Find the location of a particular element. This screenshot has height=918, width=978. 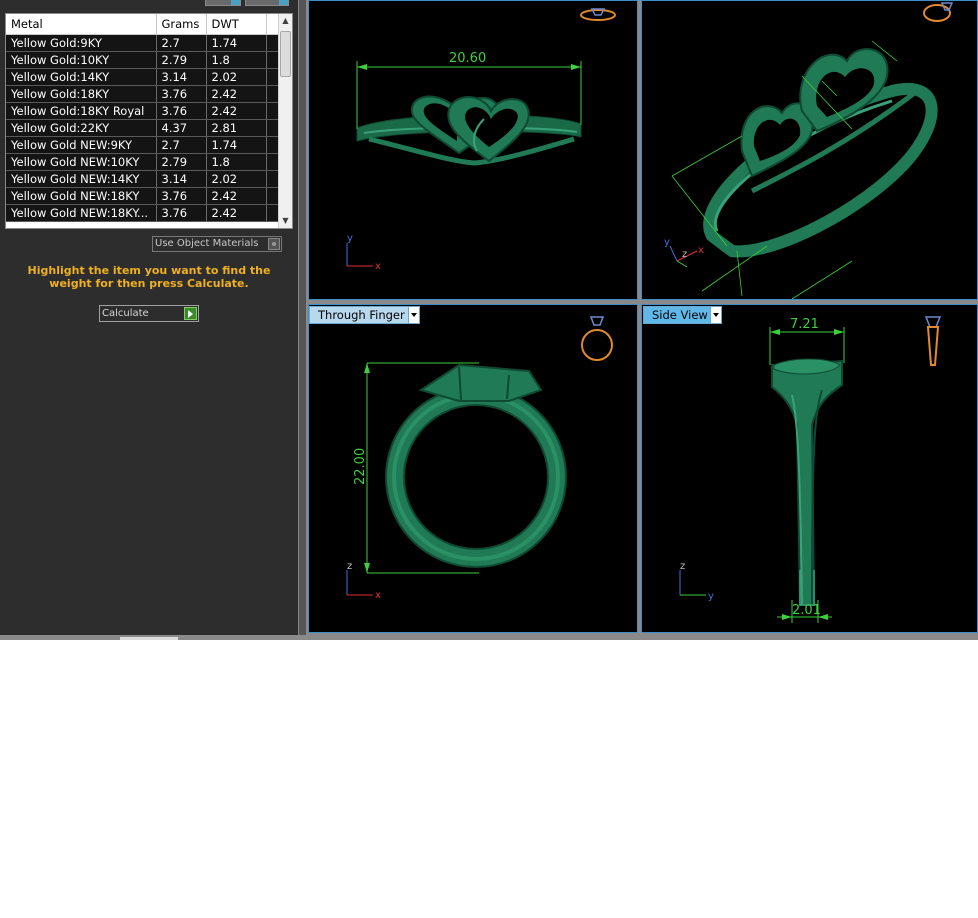

metal-cell: Yellow Gold:9KY is located at coordinates (81, 43).